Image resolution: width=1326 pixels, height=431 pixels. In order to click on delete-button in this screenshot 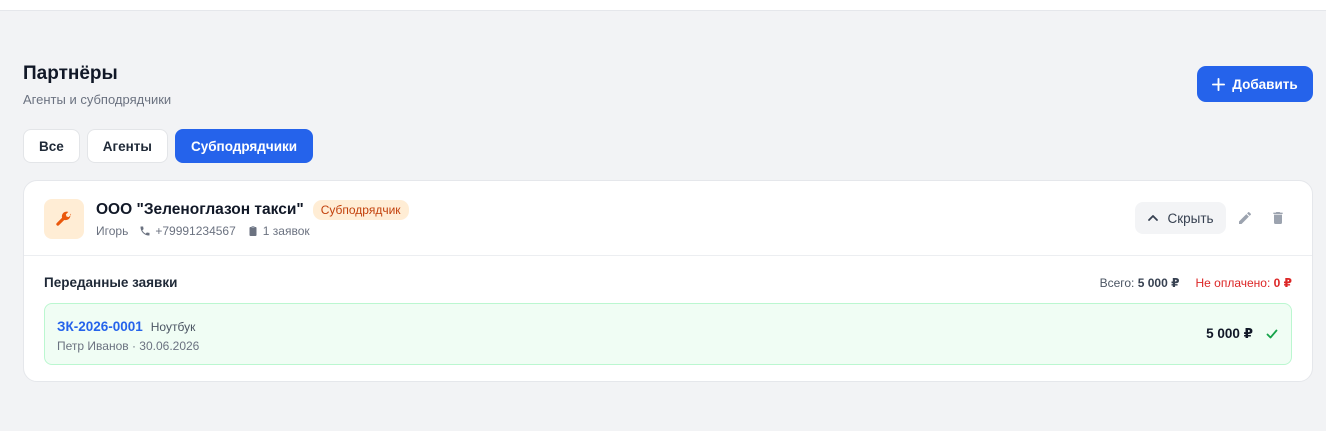, I will do `click(1278, 218)`.